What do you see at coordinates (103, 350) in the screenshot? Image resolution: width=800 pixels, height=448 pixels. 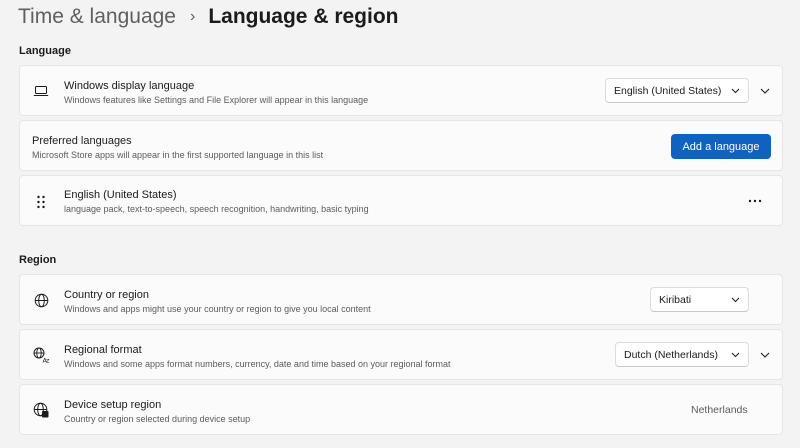 I see `regional-format-title: Regional format` at bounding box center [103, 350].